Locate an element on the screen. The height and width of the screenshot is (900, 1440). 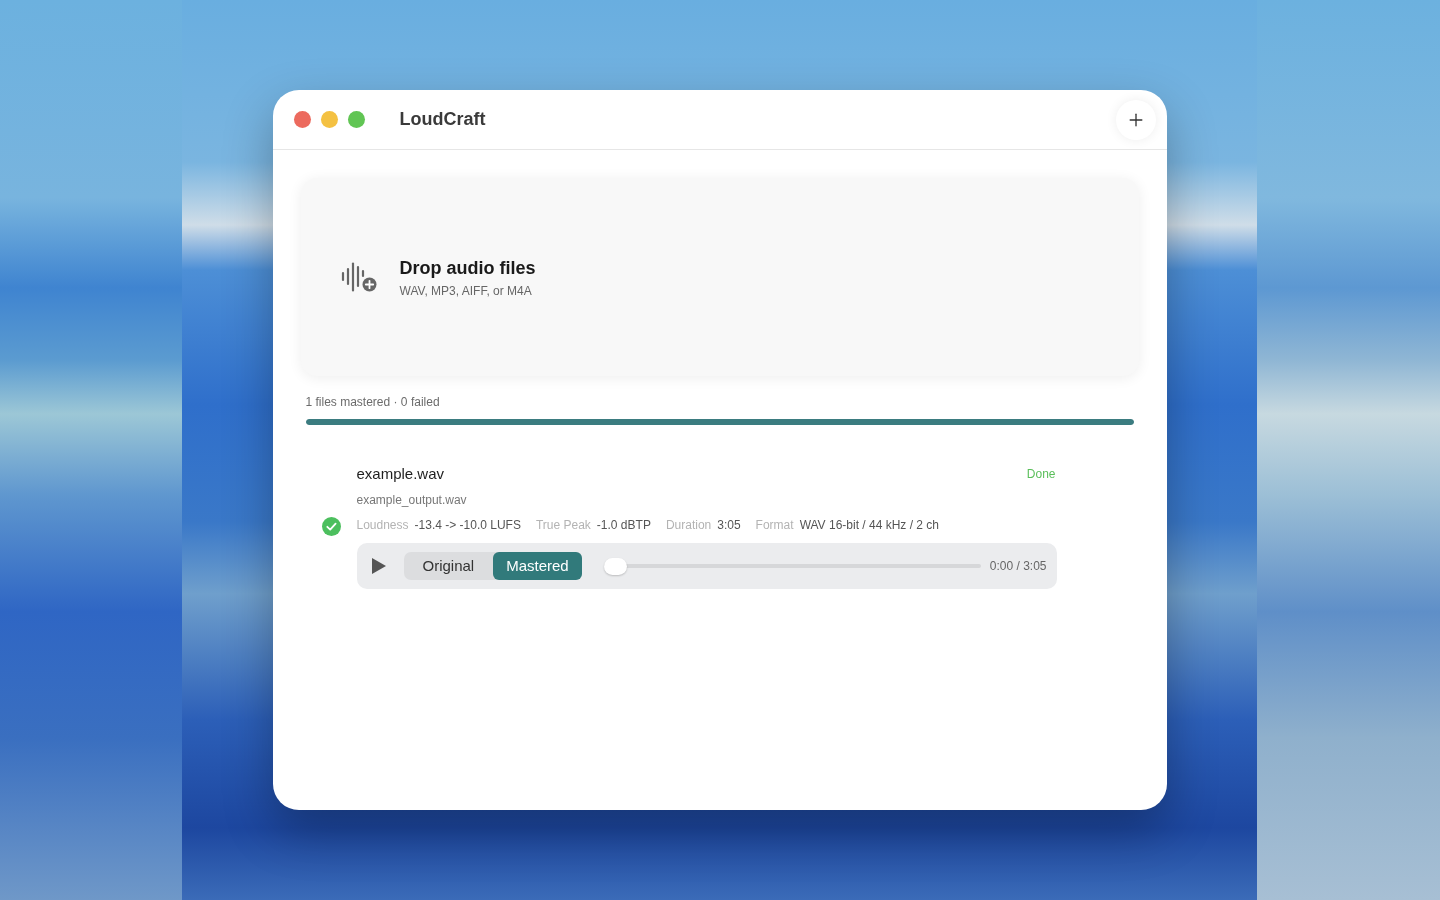
seek-slider is located at coordinates (792, 566).